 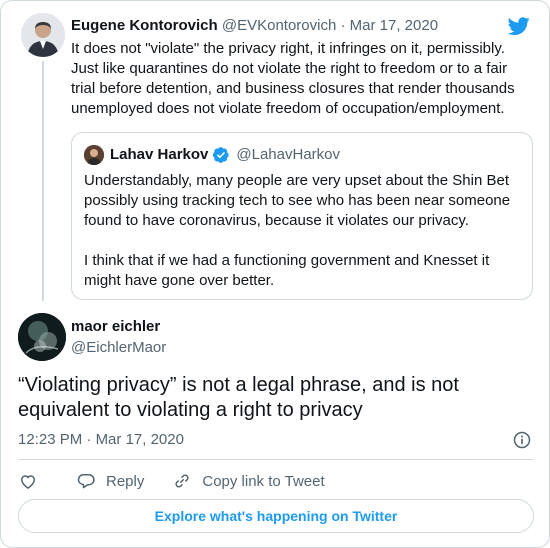 I want to click on quoted-tweet-header: Lahav Harkov @LahavHarkov, so click(x=225, y=155).